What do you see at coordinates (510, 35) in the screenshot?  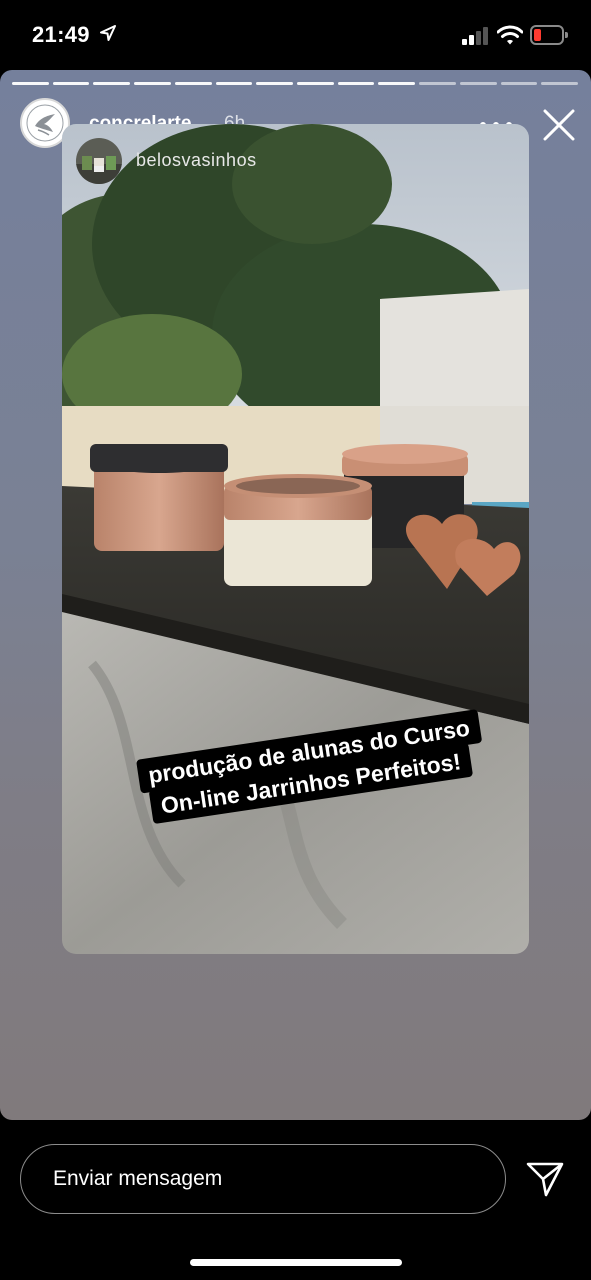 I see `wifi-icon` at bounding box center [510, 35].